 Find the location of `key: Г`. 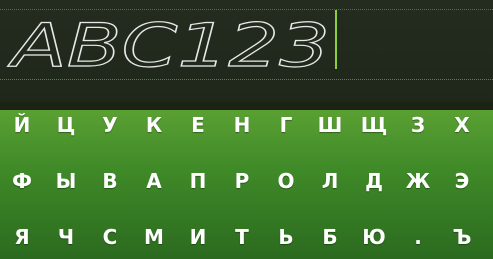

key: Г is located at coordinates (286, 125).